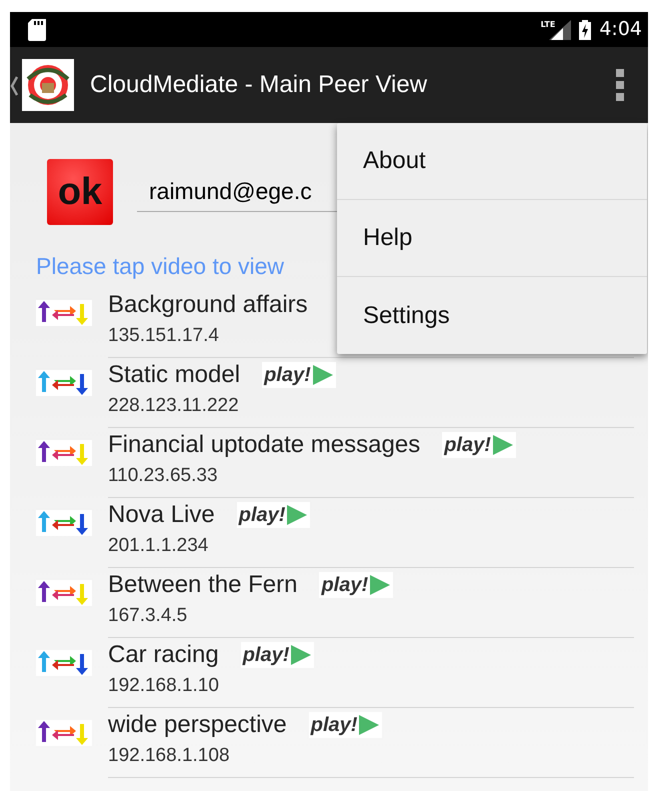  What do you see at coordinates (163, 476) in the screenshot?
I see `peer-ip: 110.23.65.33` at bounding box center [163, 476].